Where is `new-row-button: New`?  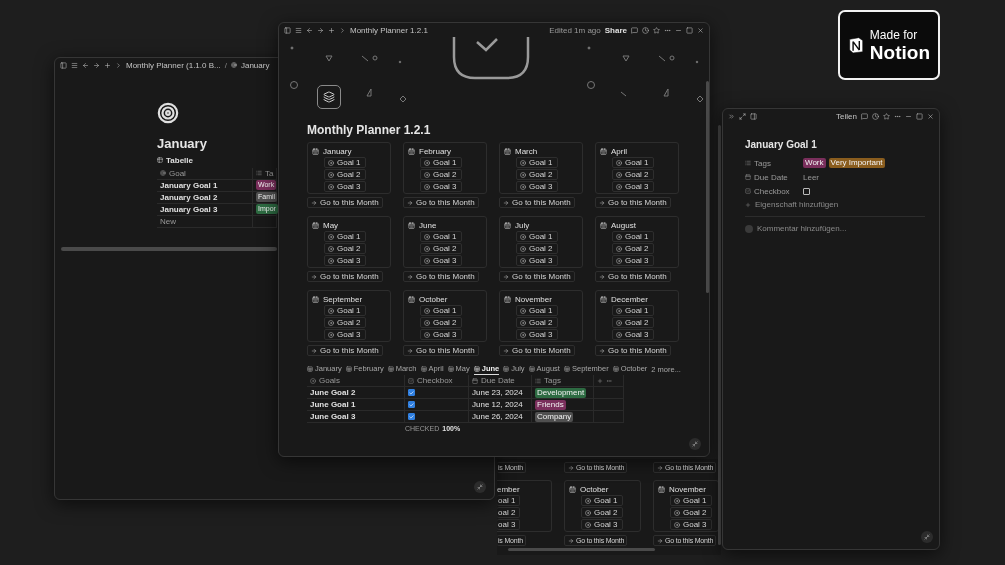 new-row-button: New is located at coordinates (168, 221).